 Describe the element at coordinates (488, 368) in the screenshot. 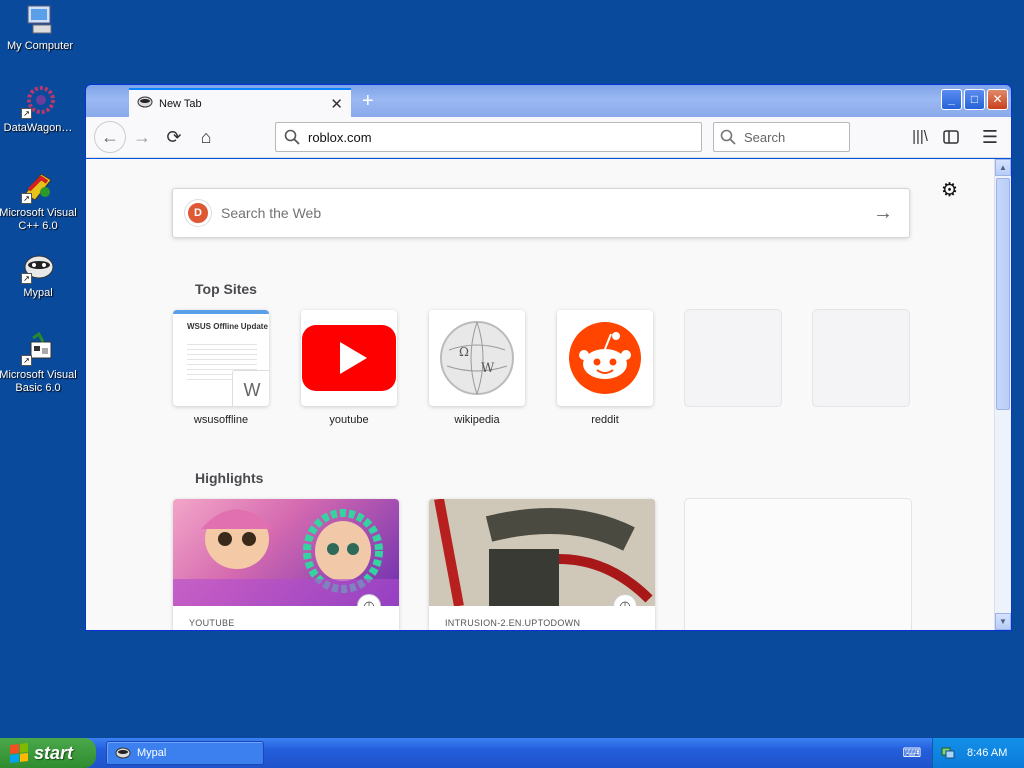

I see `svg-text: W` at that location.